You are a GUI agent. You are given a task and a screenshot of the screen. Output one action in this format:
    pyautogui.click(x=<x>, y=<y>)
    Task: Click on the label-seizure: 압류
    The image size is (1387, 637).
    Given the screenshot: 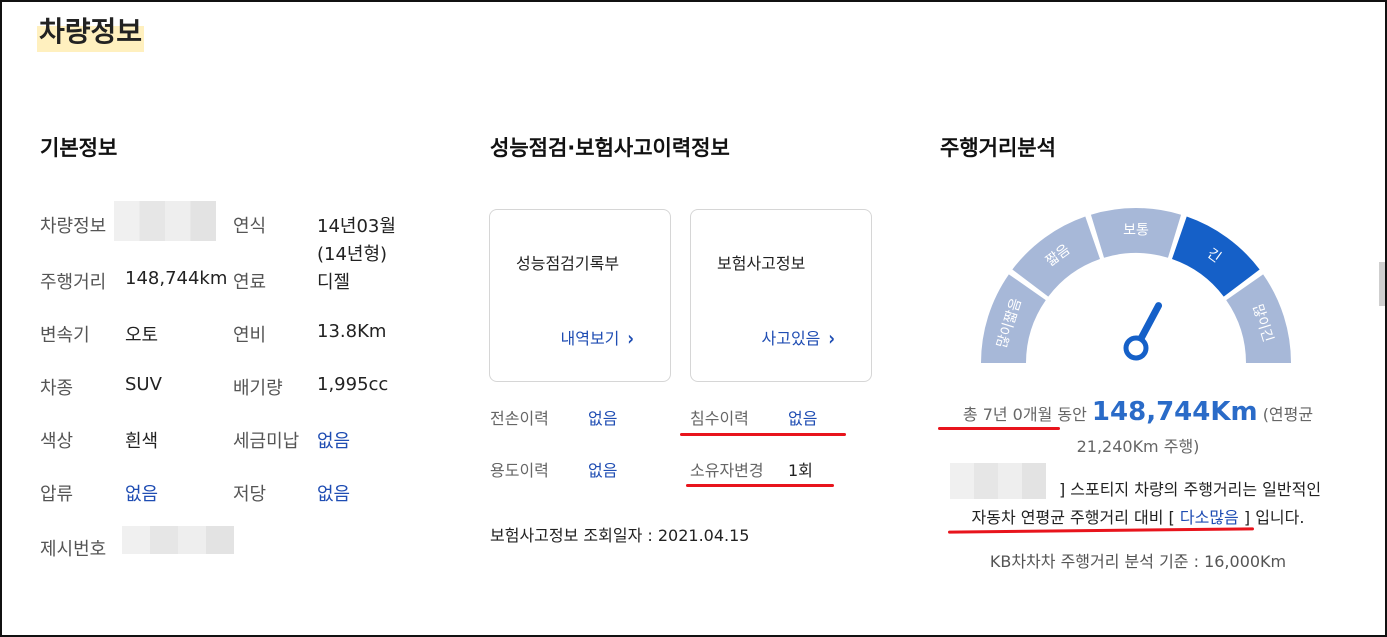 What is the action you would take?
    pyautogui.click(x=57, y=494)
    